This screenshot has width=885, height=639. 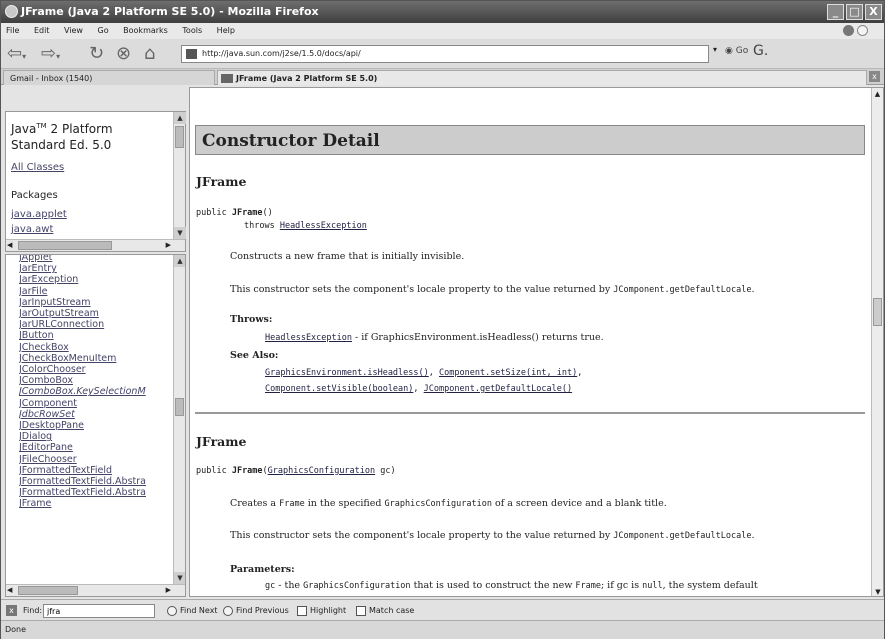 I want to click on packages-vertical-scrollbar: ▲ ▼, so click(x=179, y=175).